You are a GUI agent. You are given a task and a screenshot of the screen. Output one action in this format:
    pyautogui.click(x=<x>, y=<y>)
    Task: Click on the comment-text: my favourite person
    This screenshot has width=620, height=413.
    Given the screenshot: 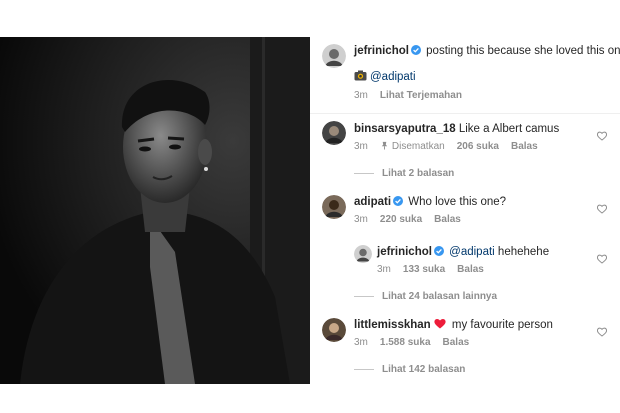 What is the action you would take?
    pyautogui.click(x=502, y=325)
    